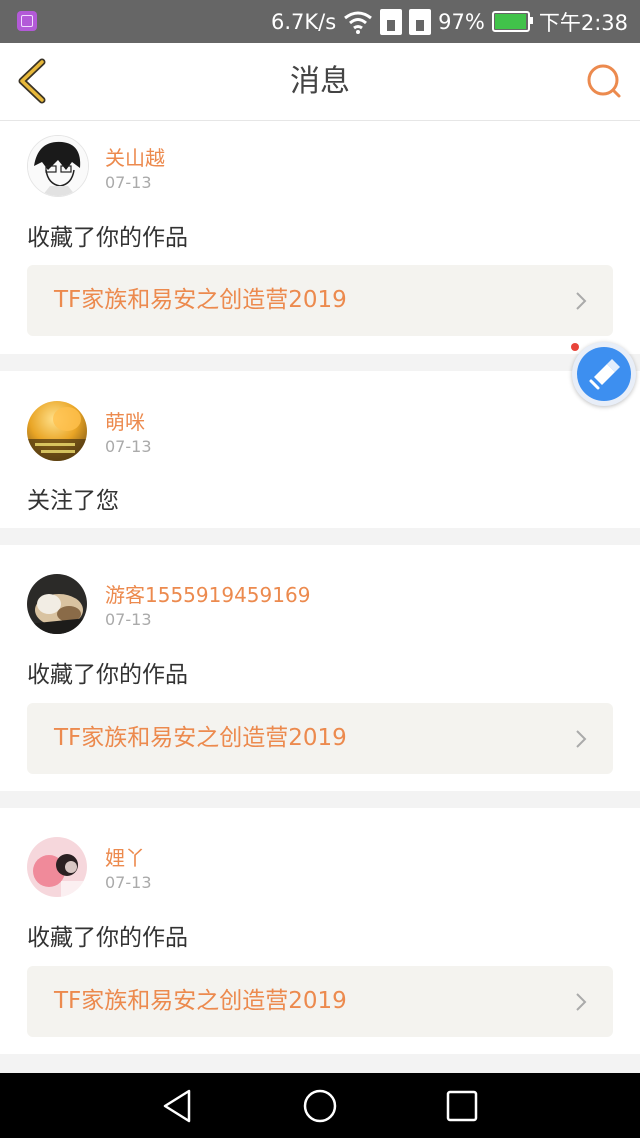 The image size is (640, 1138). Describe the element at coordinates (207, 593) in the screenshot. I see `user-name: 游客1555919459169` at that location.